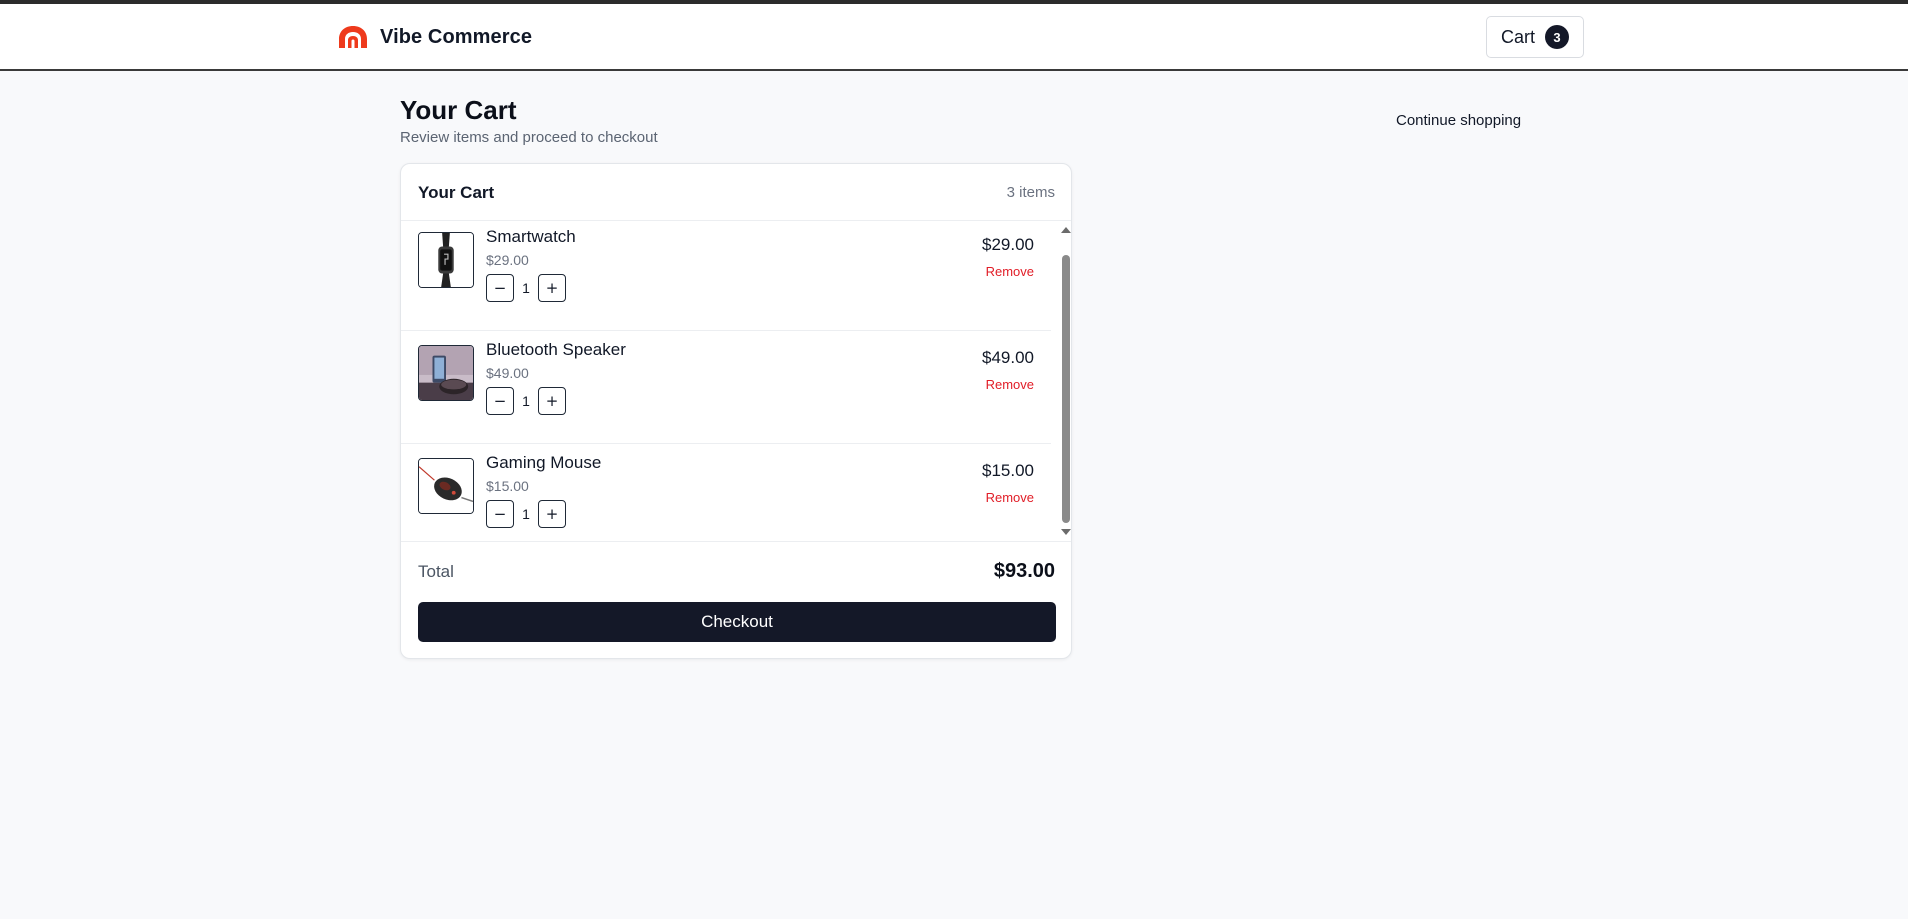 This screenshot has width=1908, height=919. What do you see at coordinates (954, 37) in the screenshot?
I see `site-header: Vibe Commerce Cart 3` at bounding box center [954, 37].